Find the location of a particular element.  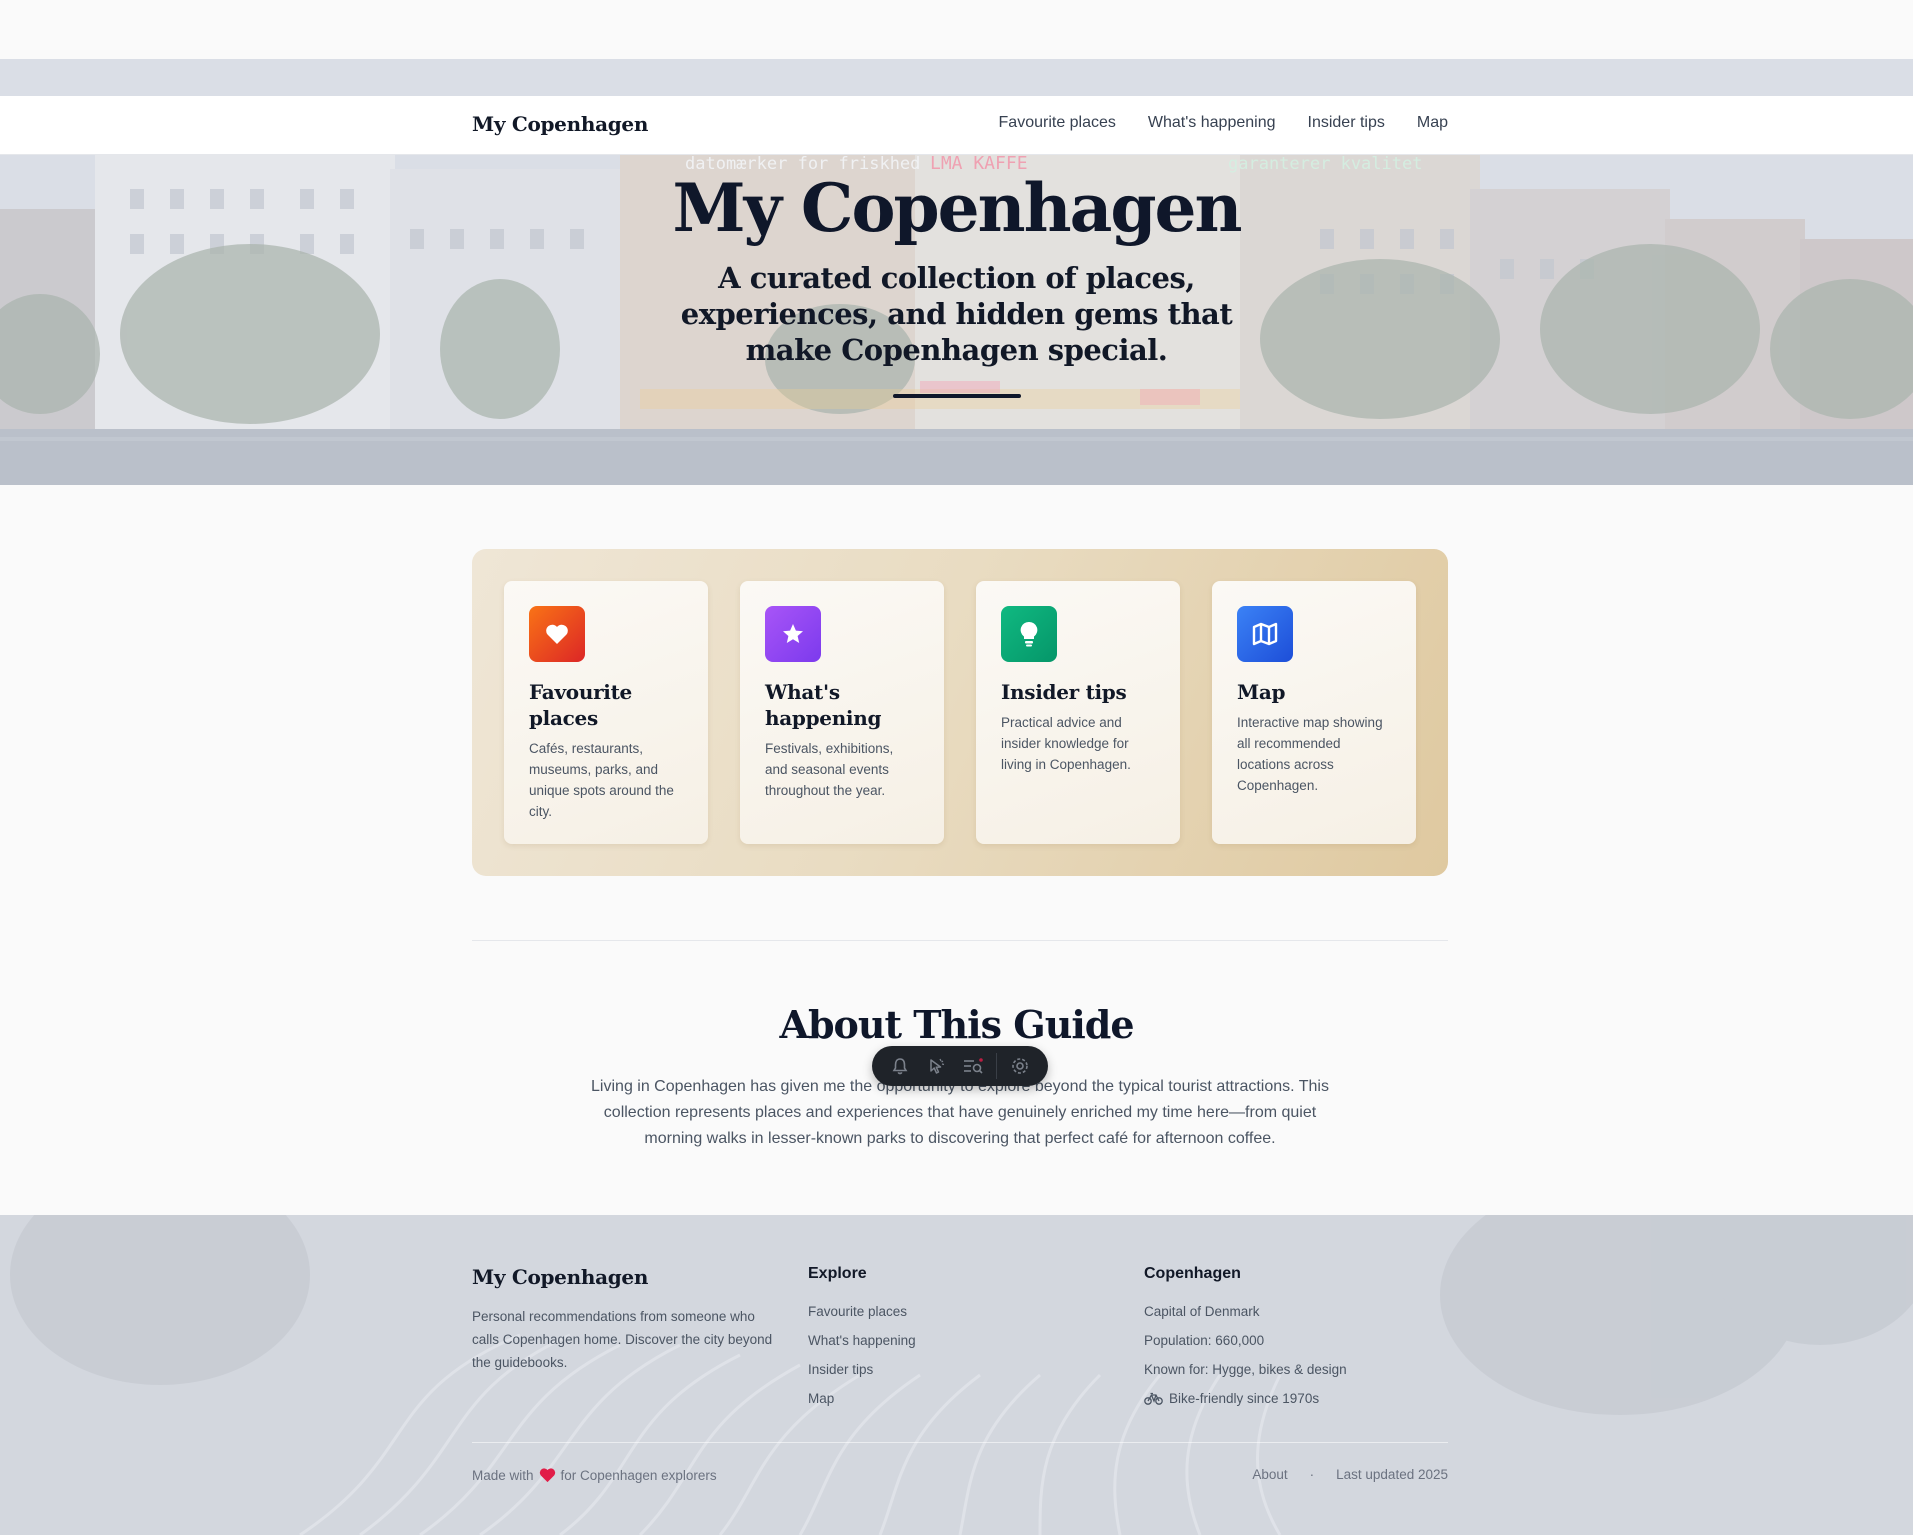

lightbulb-icon is located at coordinates (1029, 634).